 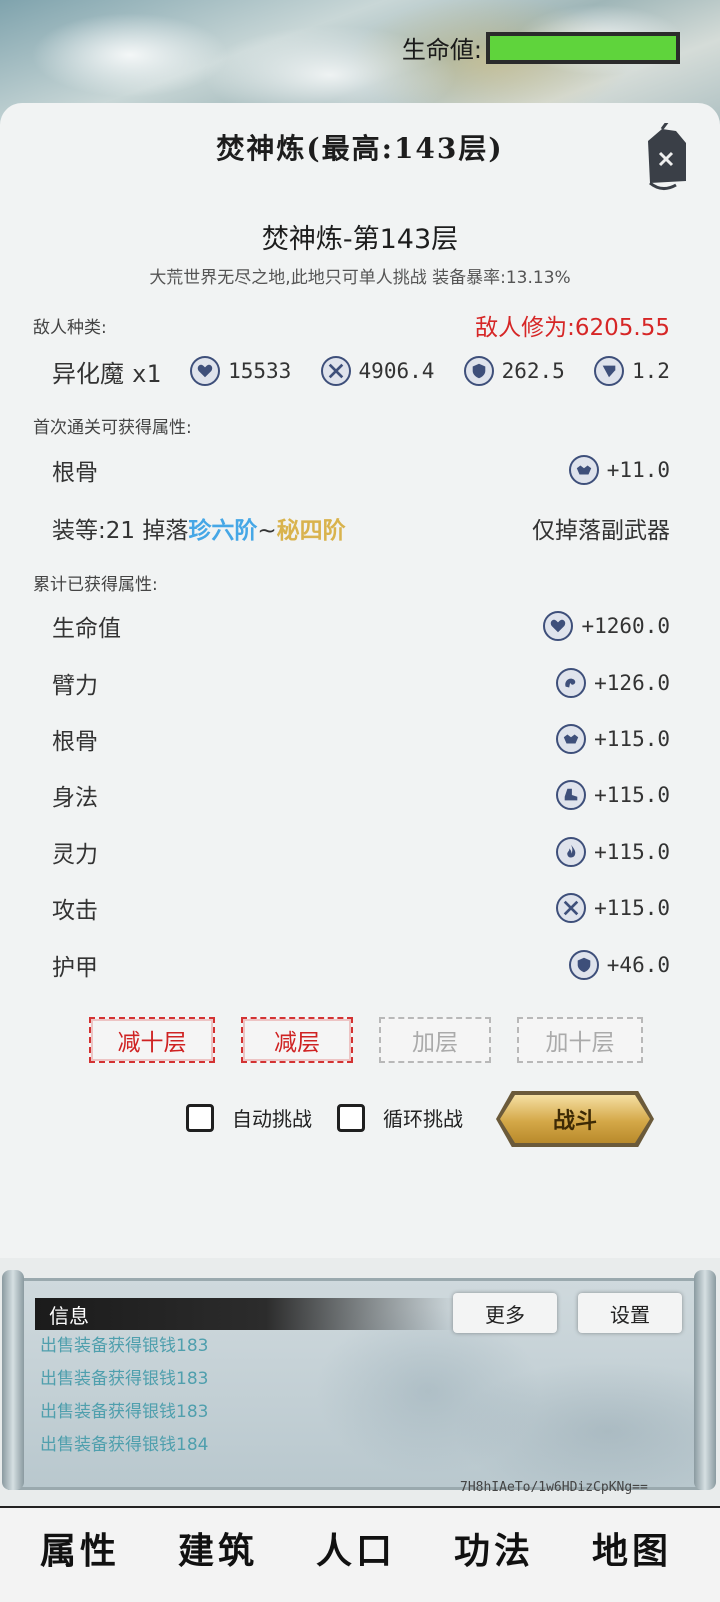 What do you see at coordinates (75, 742) in the screenshot?
I see `attr-name: 根骨` at bounding box center [75, 742].